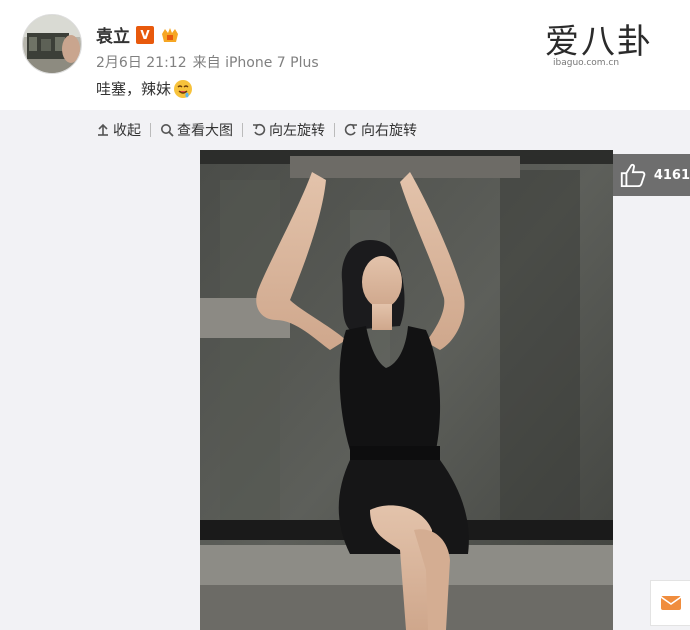 The height and width of the screenshot is (630, 690). I want to click on rotate-left-button: 向左旋转, so click(288, 130).